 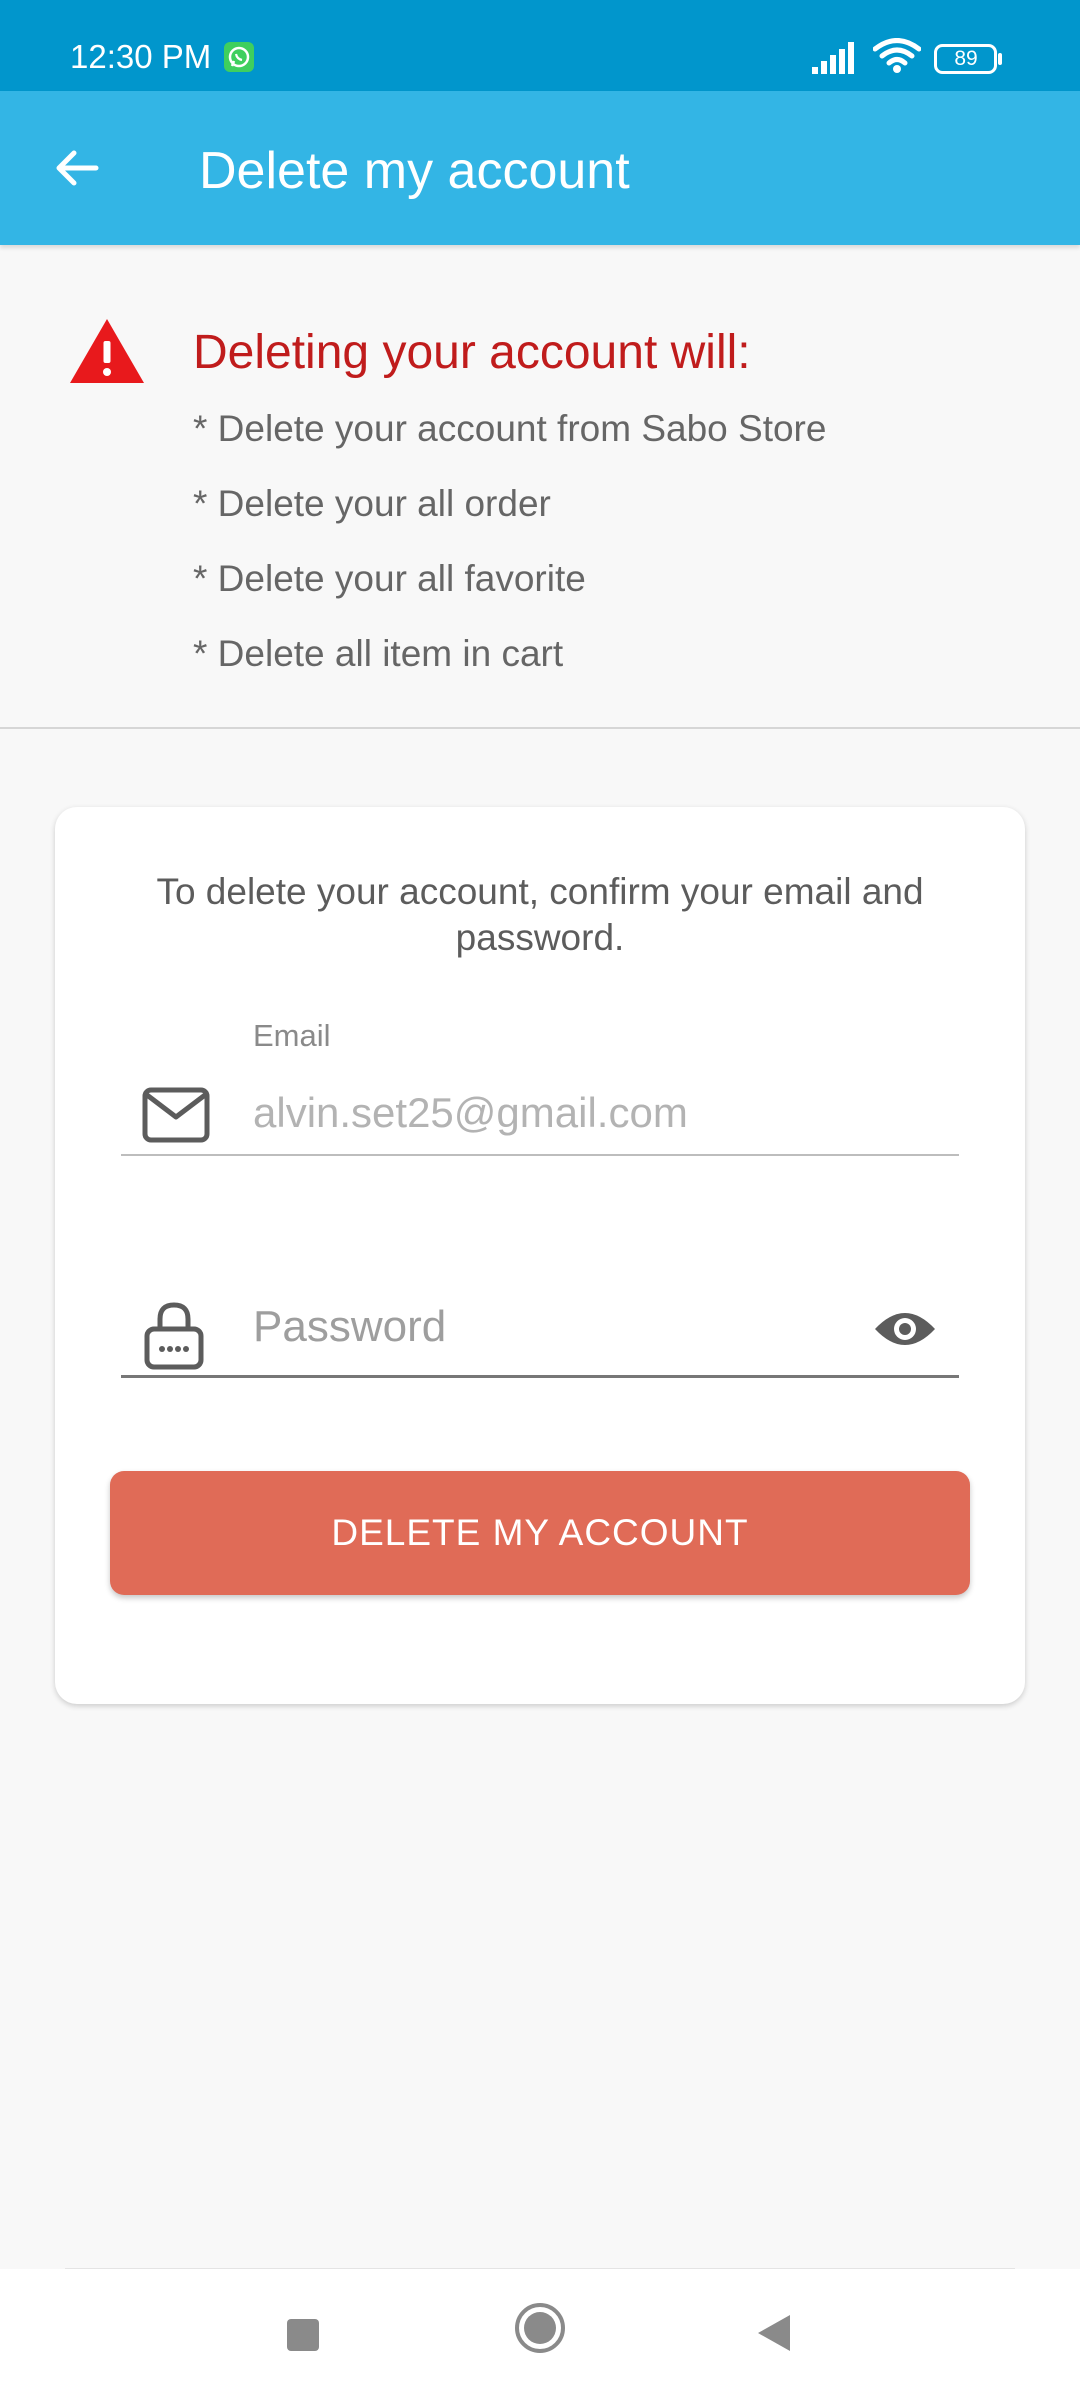 What do you see at coordinates (966, 58) in the screenshot?
I see `battery-level: 89` at bounding box center [966, 58].